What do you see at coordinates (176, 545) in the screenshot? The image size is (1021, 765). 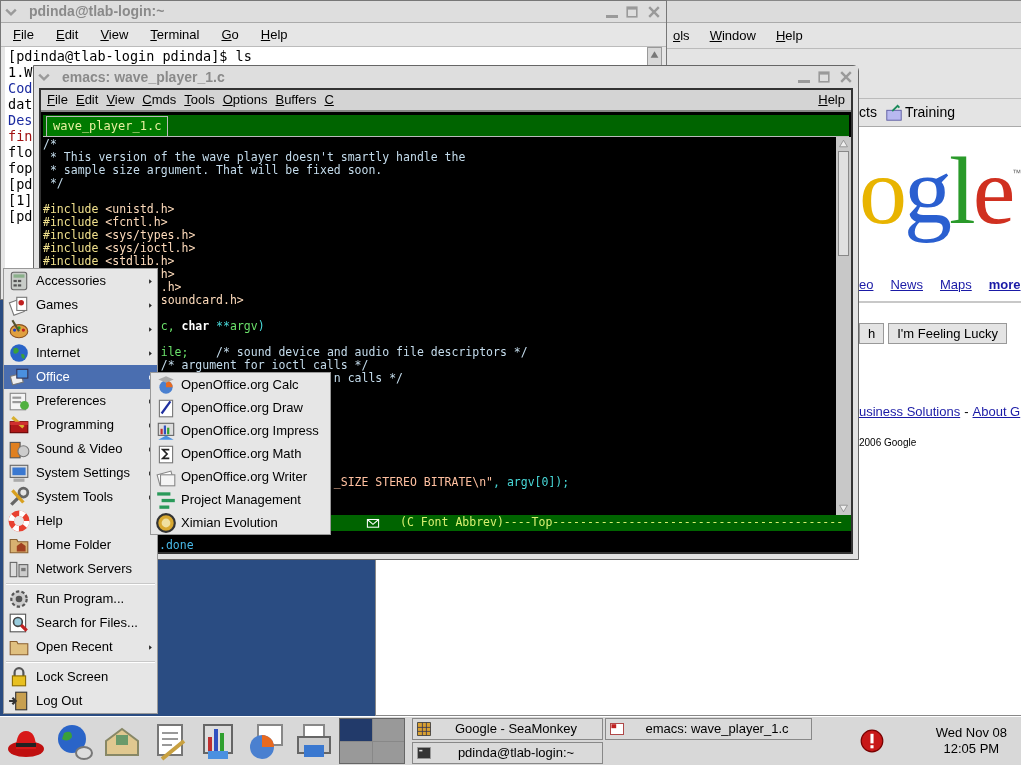 I see `minibuffer-text: .done` at bounding box center [176, 545].